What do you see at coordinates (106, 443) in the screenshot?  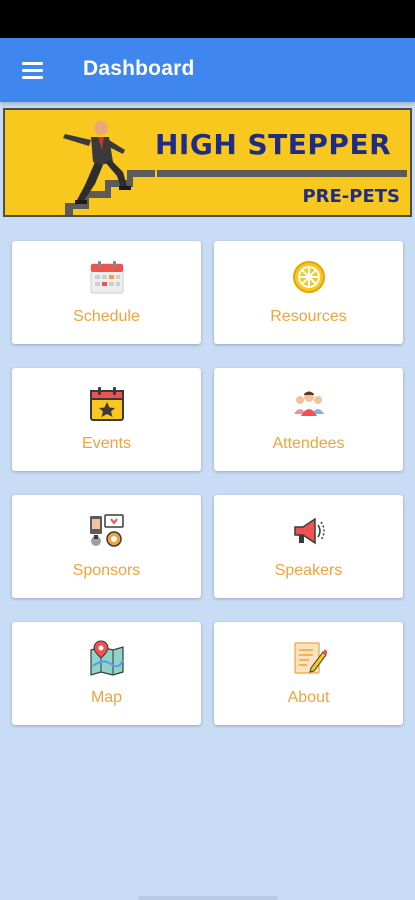 I see `tile-label: Events` at bounding box center [106, 443].